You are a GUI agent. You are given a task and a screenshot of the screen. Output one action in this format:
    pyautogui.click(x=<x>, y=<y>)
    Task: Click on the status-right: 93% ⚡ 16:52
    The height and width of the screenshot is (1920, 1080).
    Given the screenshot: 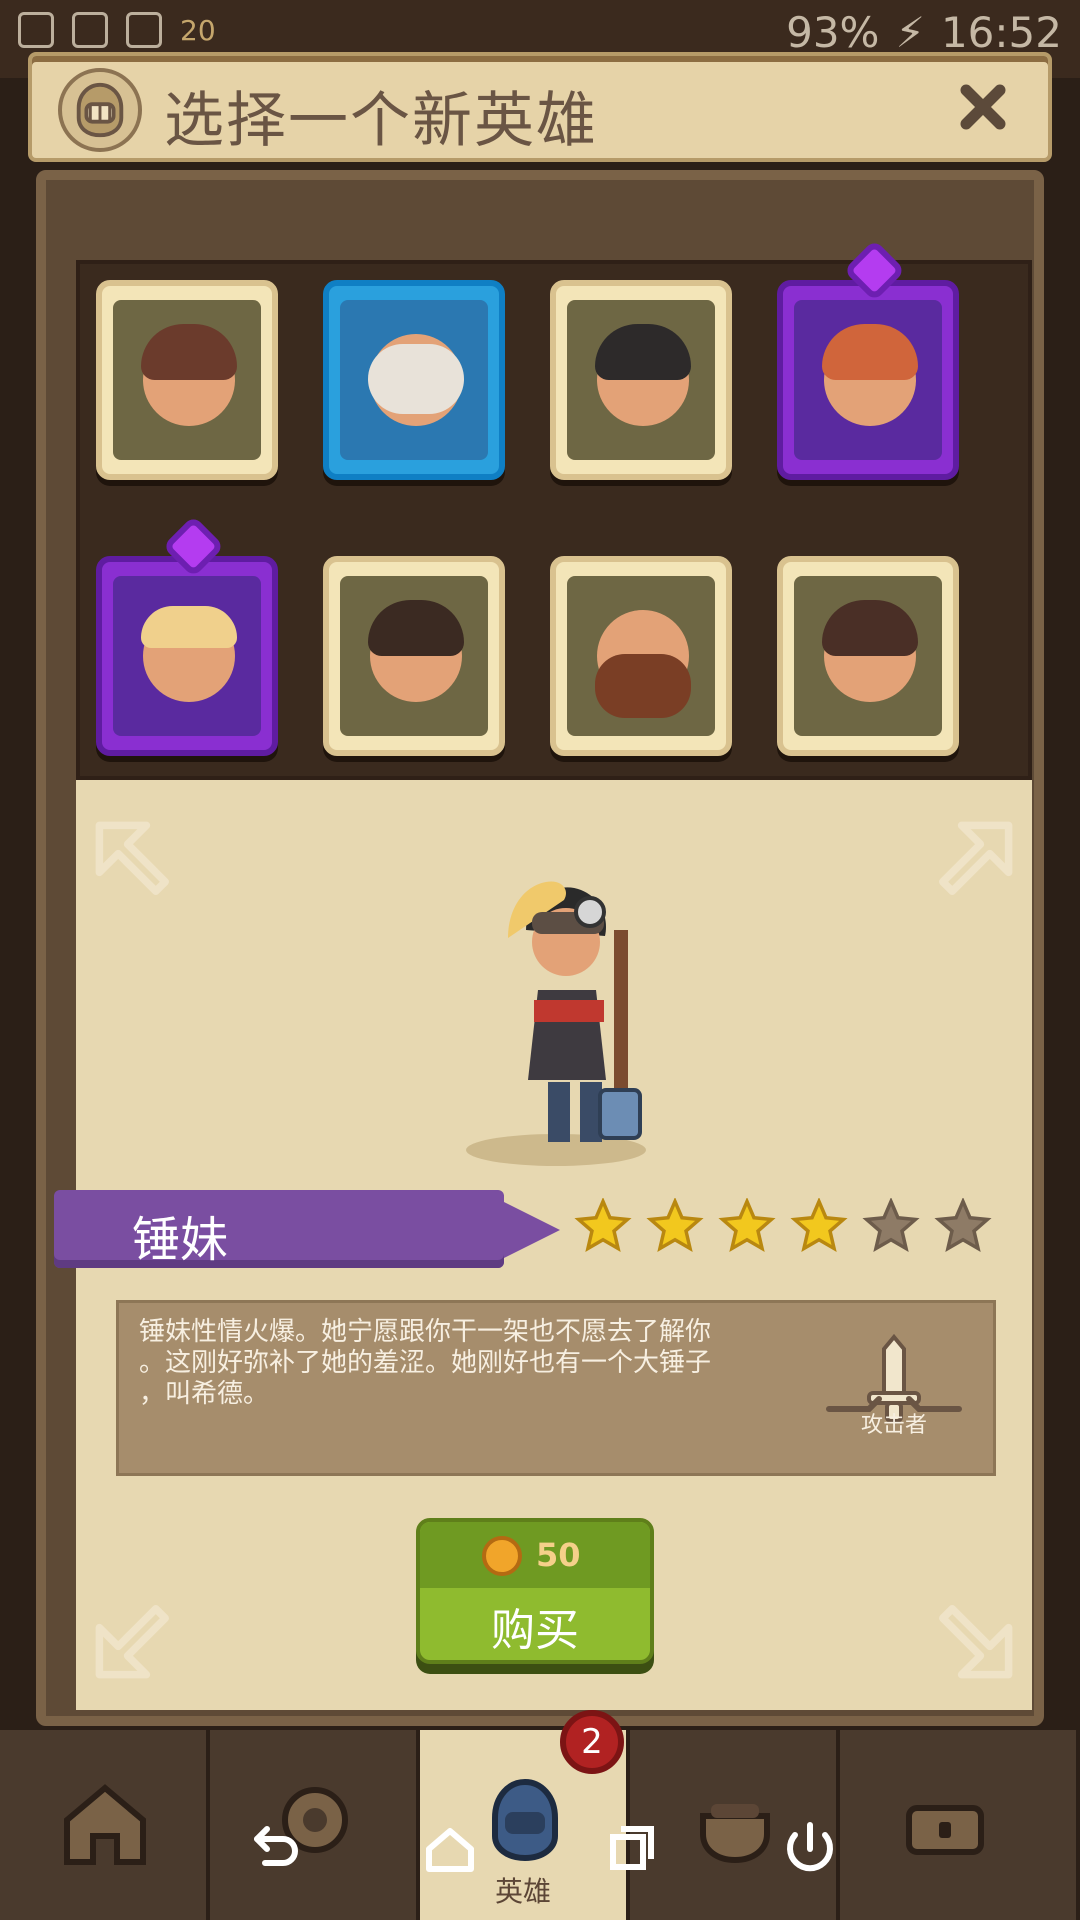 What is the action you would take?
    pyautogui.click(x=924, y=32)
    